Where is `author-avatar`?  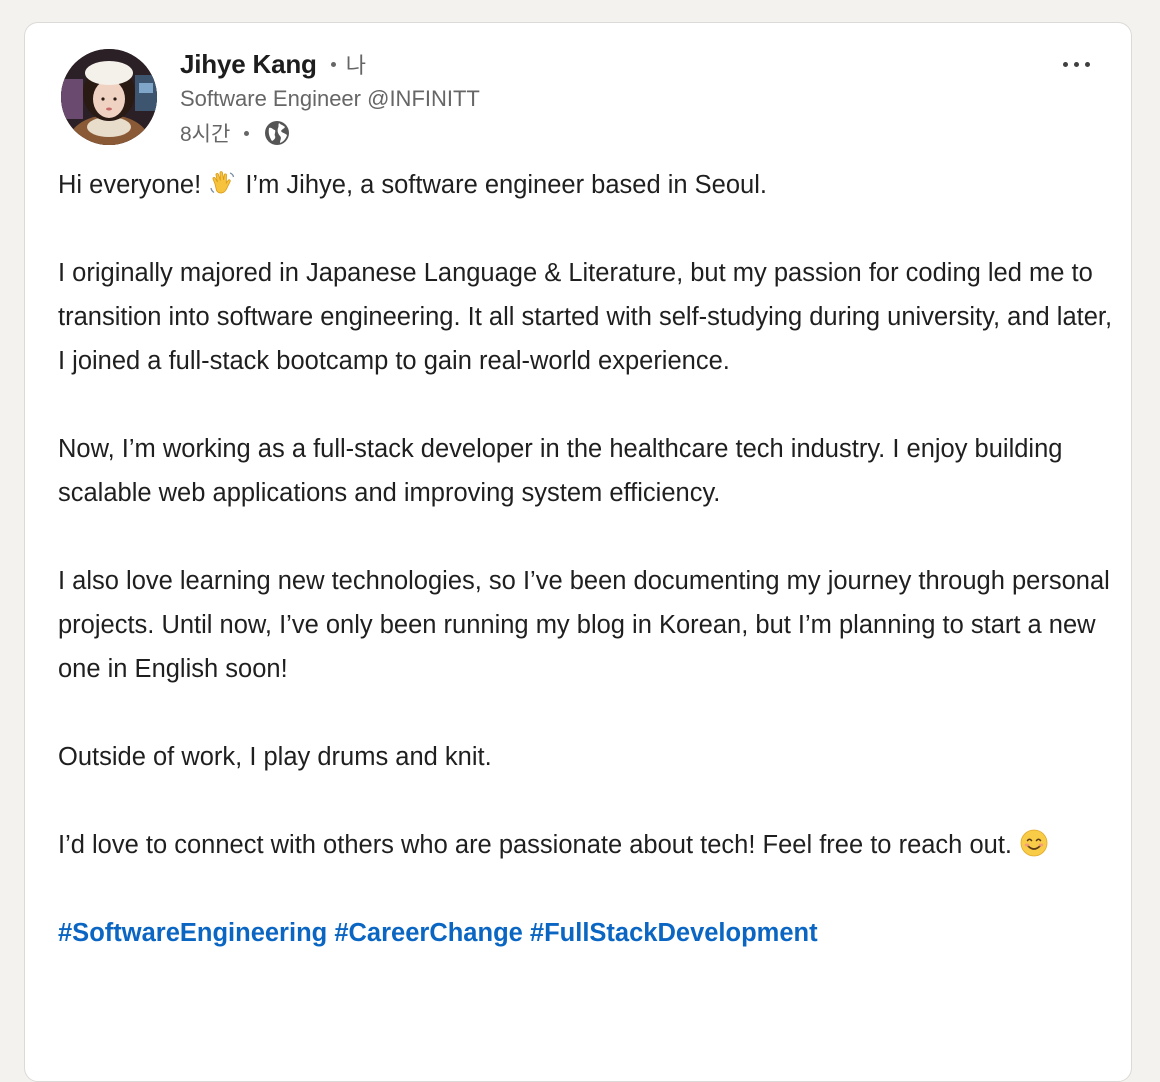 author-avatar is located at coordinates (109, 97).